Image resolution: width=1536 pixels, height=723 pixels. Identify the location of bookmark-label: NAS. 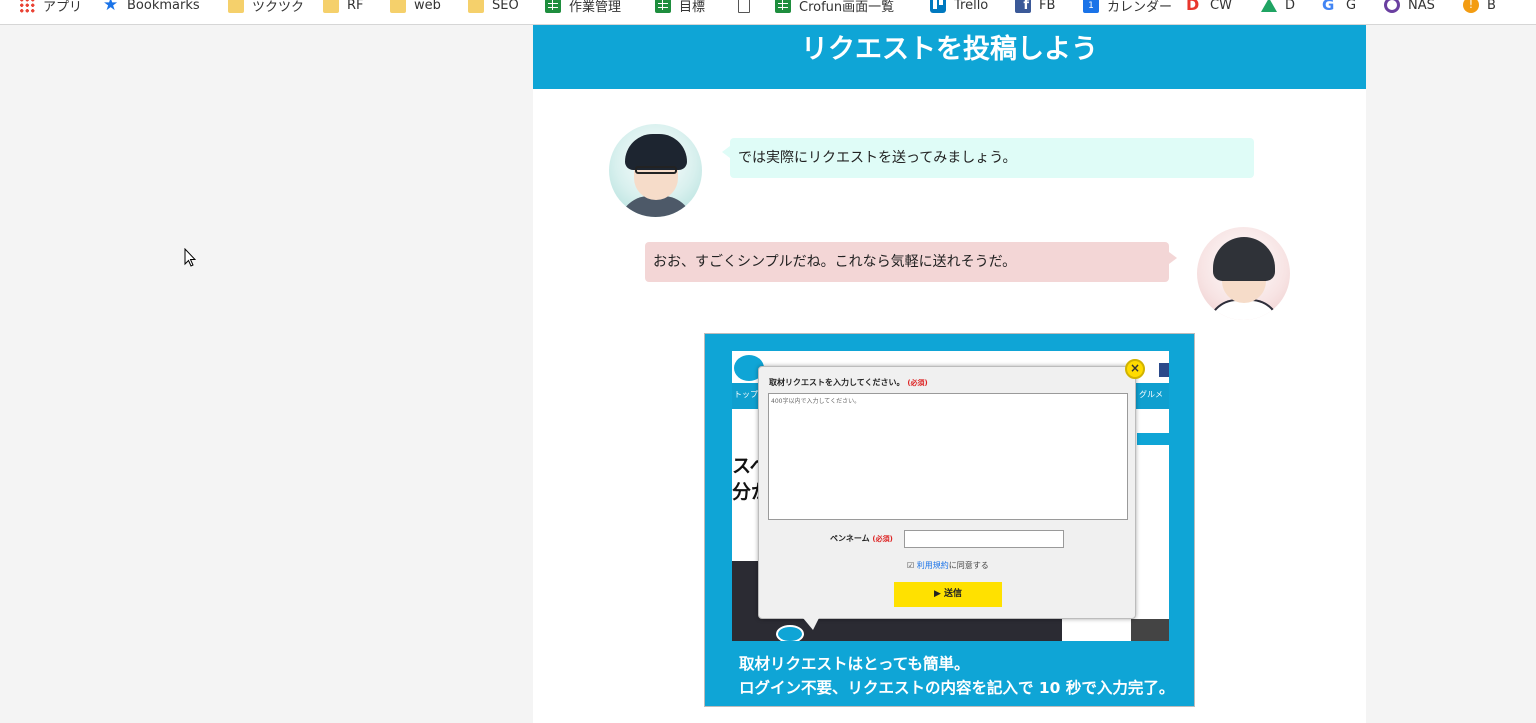
(1421, 6).